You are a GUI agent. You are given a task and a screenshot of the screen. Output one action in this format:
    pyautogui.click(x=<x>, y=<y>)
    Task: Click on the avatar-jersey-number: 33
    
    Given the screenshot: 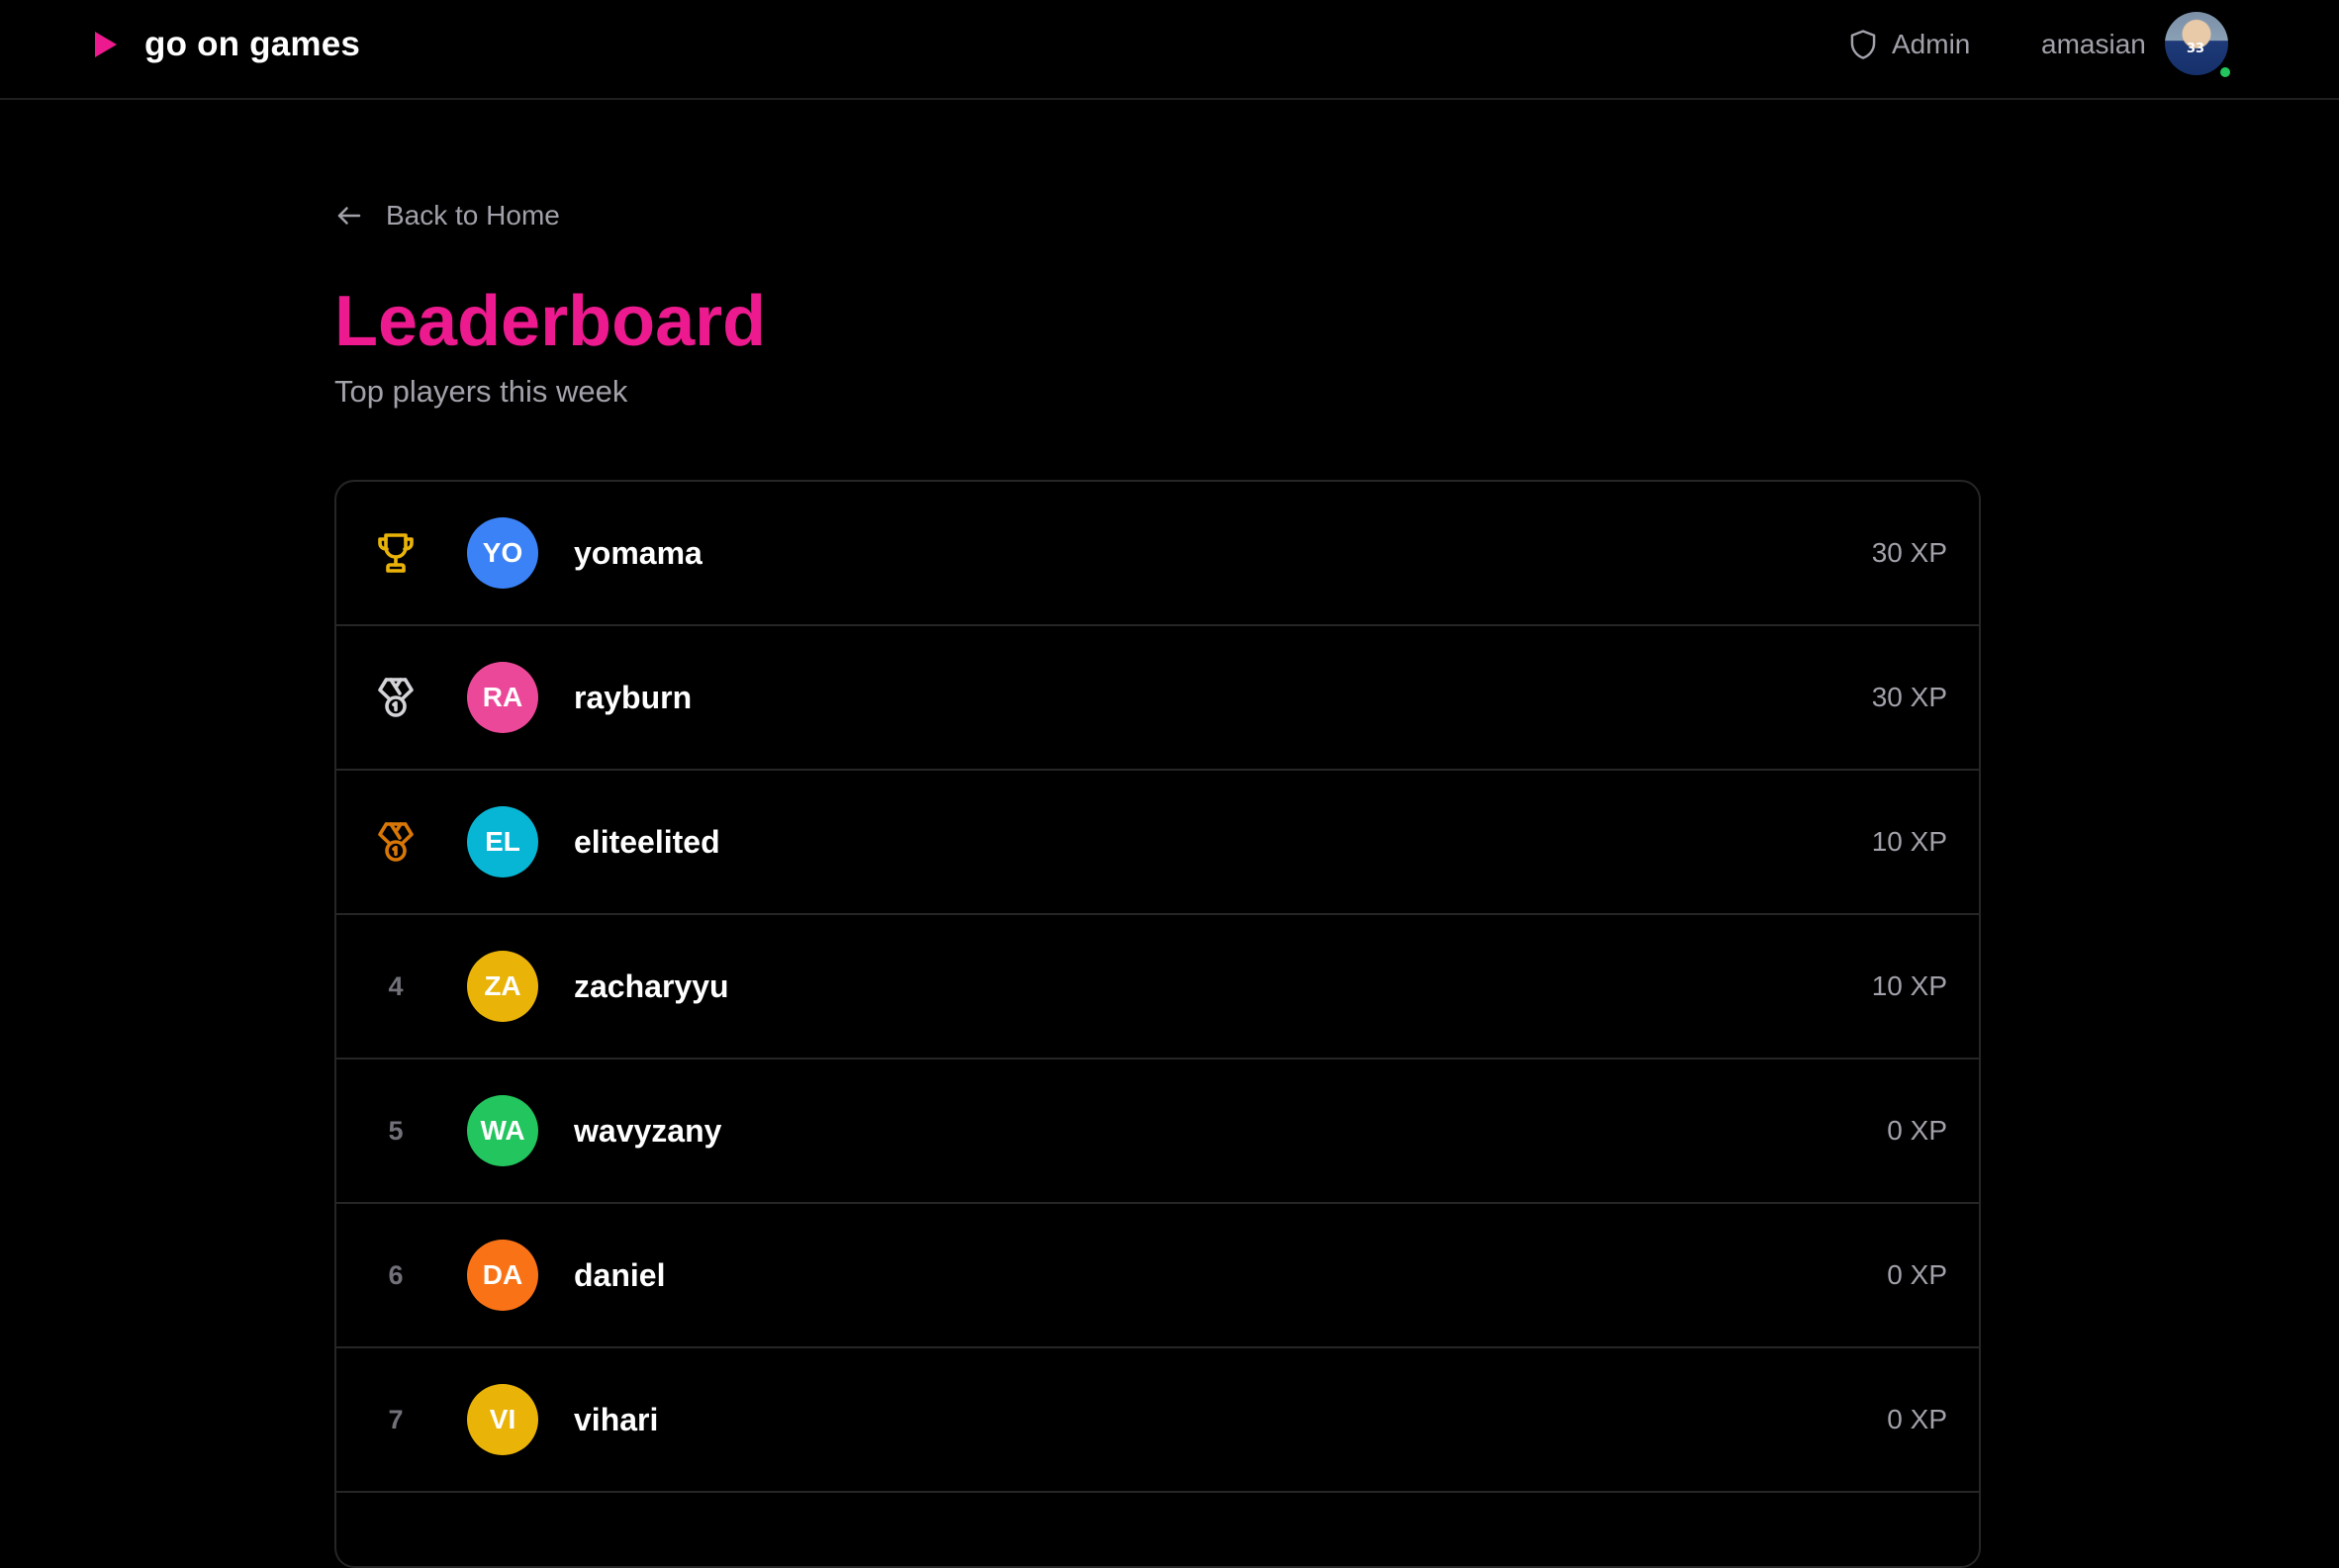 What is the action you would take?
    pyautogui.click(x=2196, y=49)
    